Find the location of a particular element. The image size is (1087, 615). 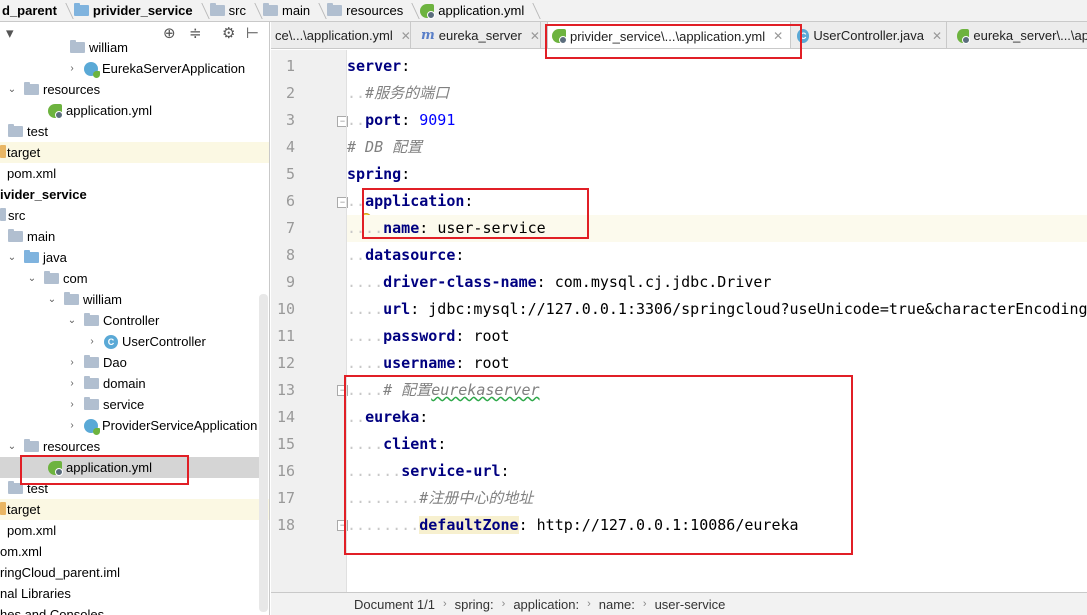

breadcrumb-item-module: privider_service is located at coordinates (132, 10).